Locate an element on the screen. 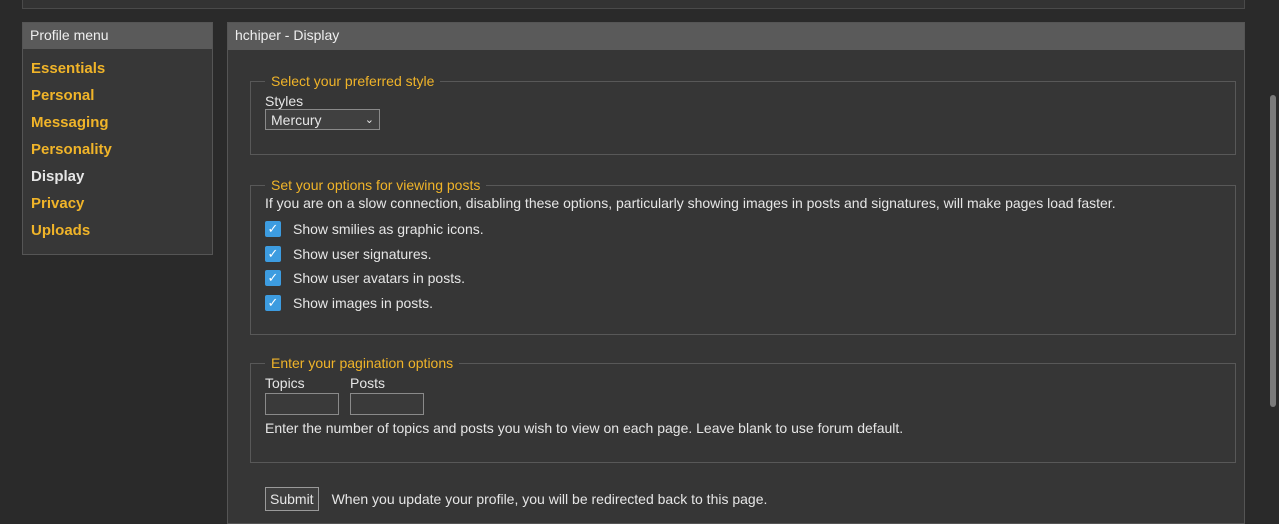  option-label: Show images in posts. is located at coordinates (363, 302).